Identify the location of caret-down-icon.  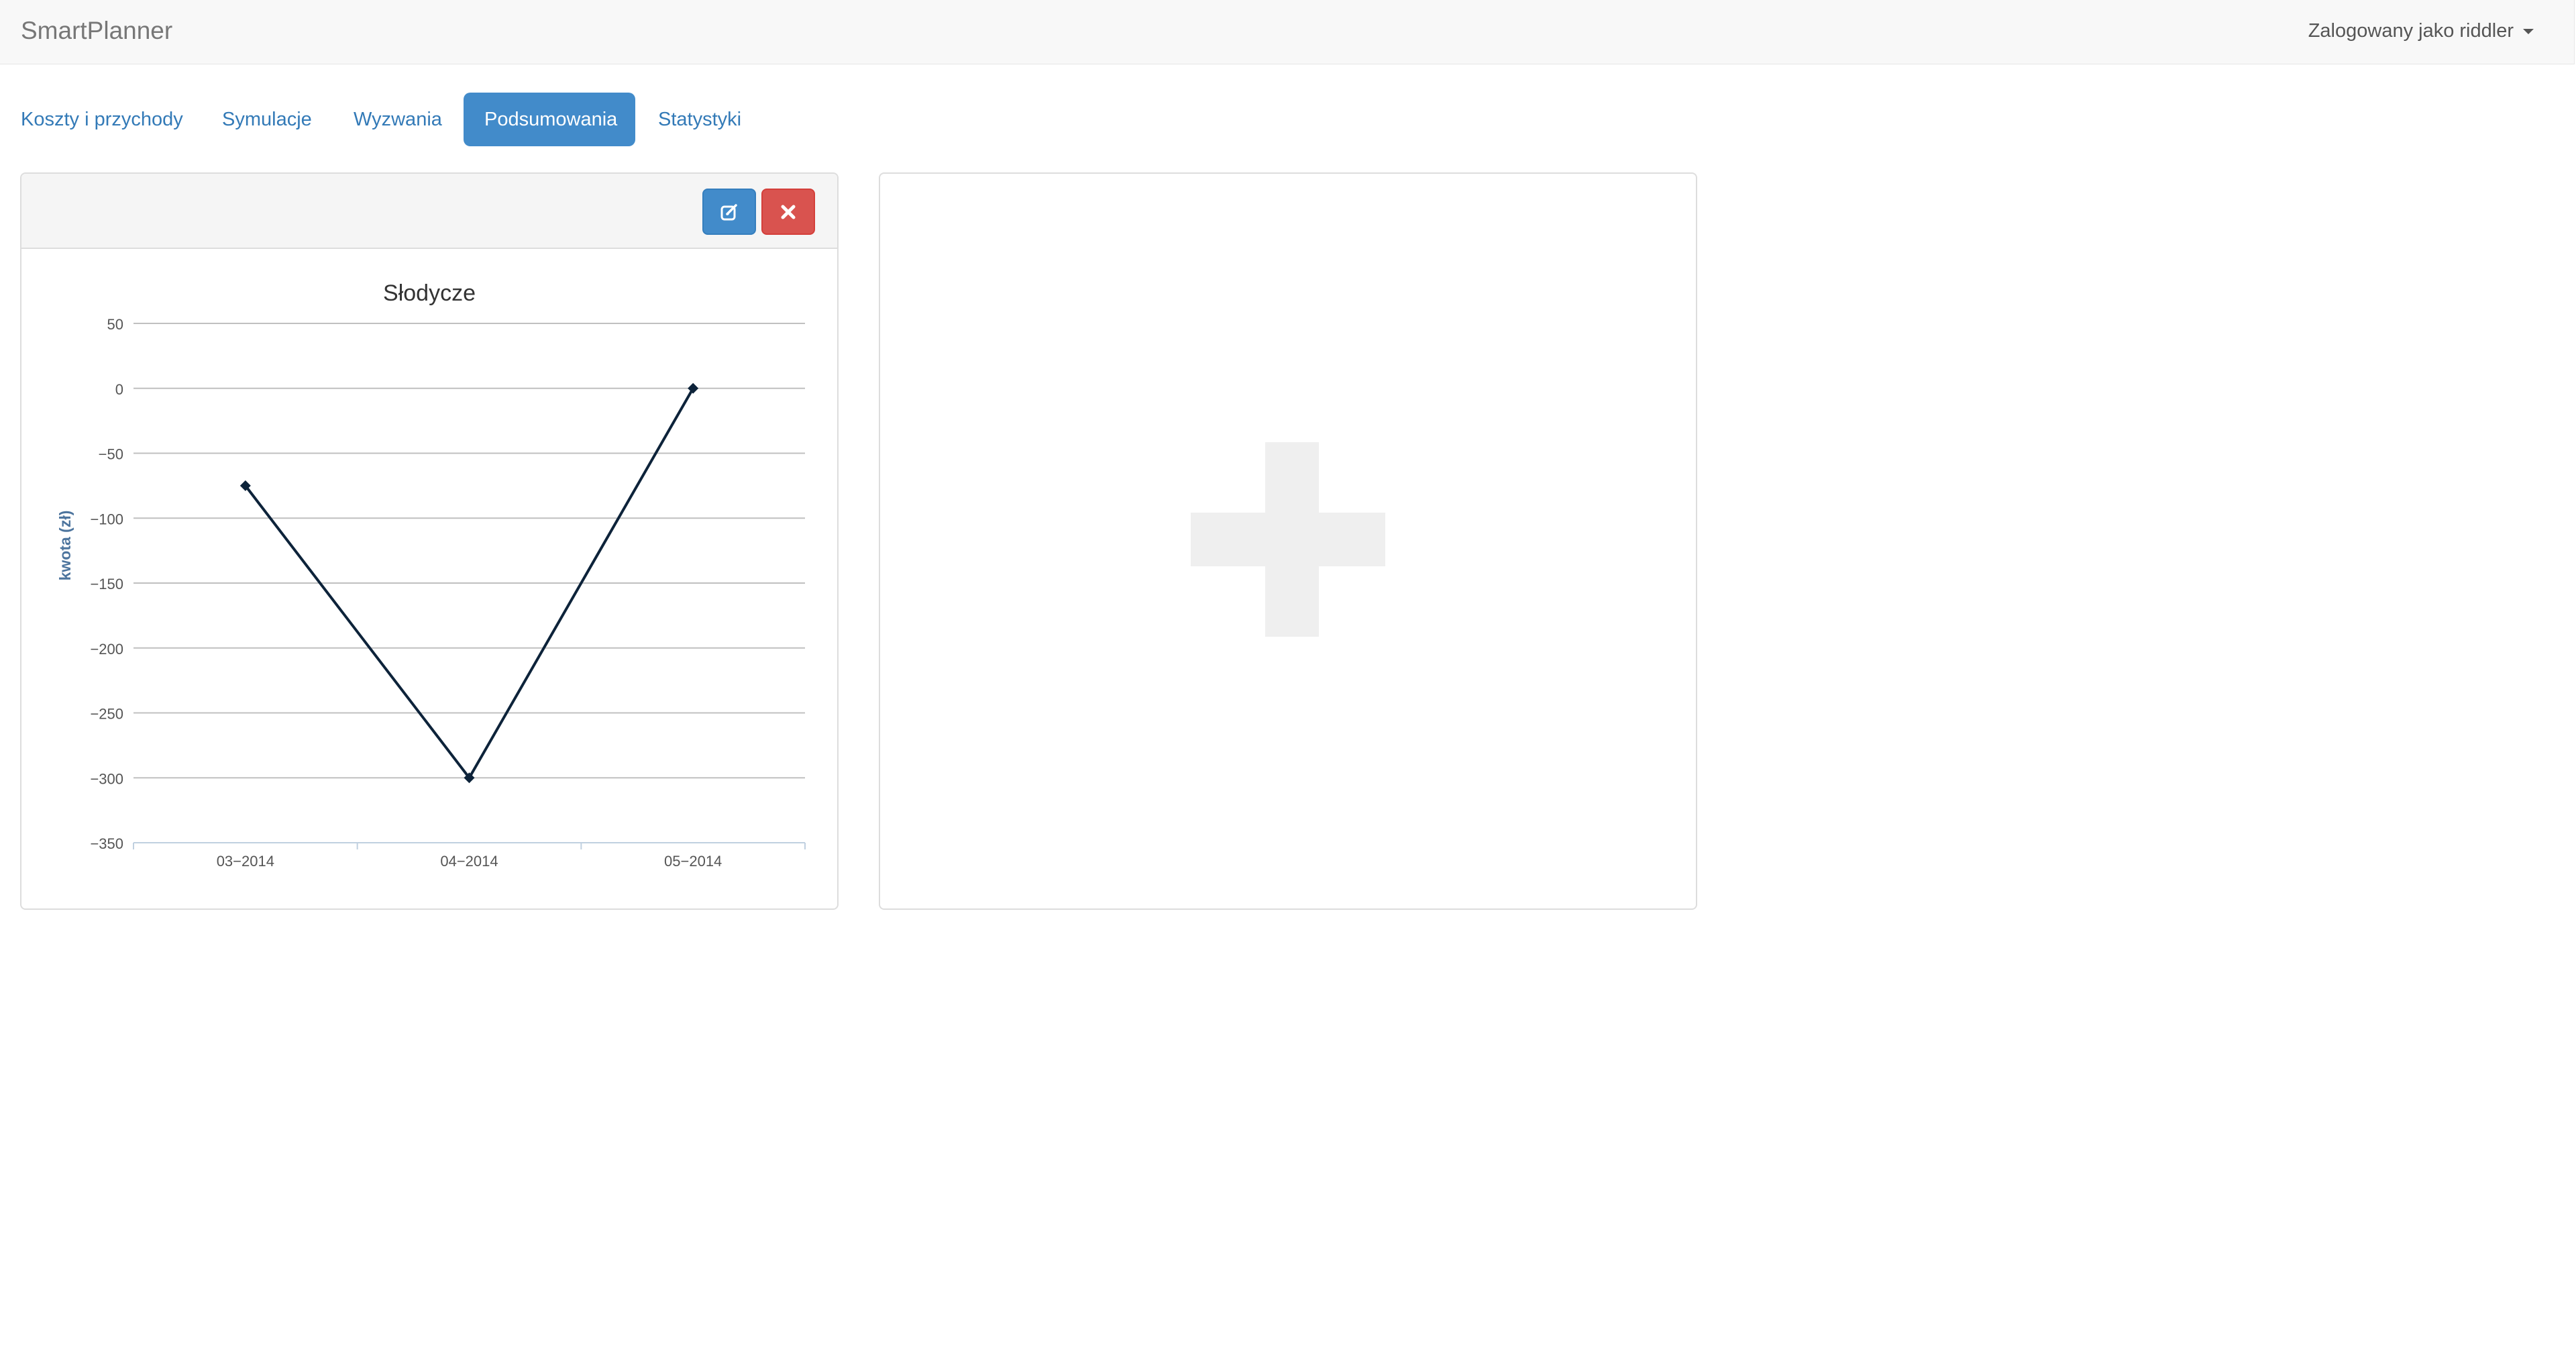
(2528, 32).